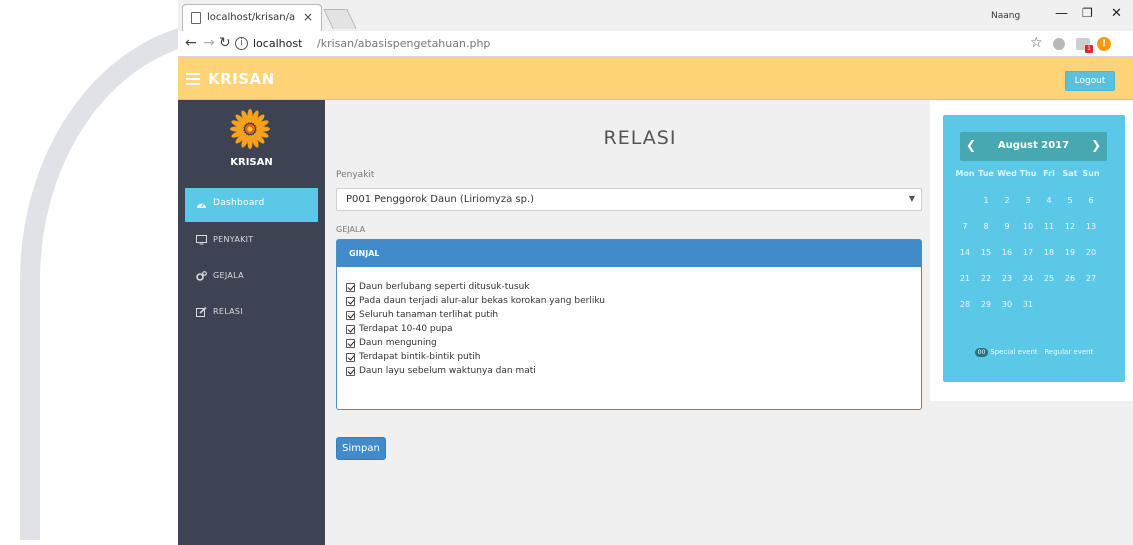 This screenshot has width=1133, height=545. Describe the element at coordinates (1007, 226) in the screenshot. I see `calendar-day: 9` at that location.